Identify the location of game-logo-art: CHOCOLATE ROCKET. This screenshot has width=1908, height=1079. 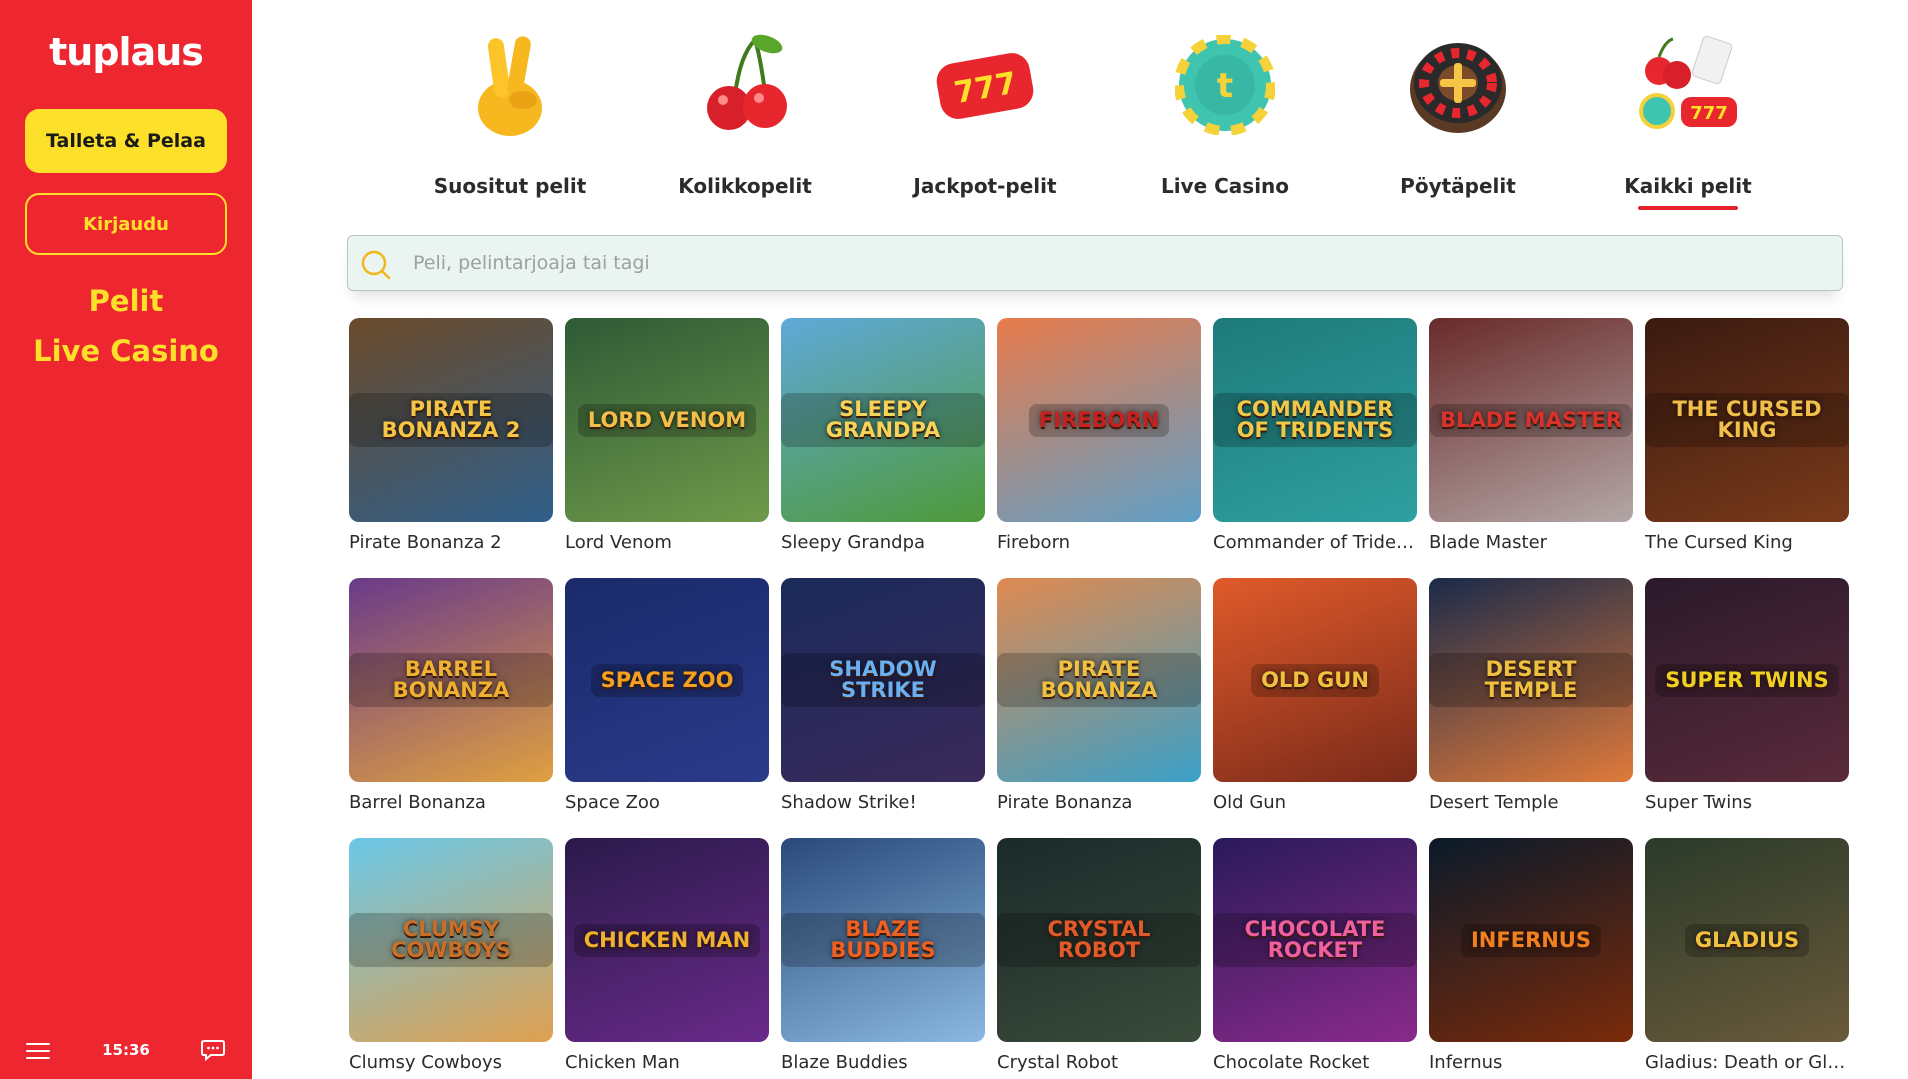
(1315, 940).